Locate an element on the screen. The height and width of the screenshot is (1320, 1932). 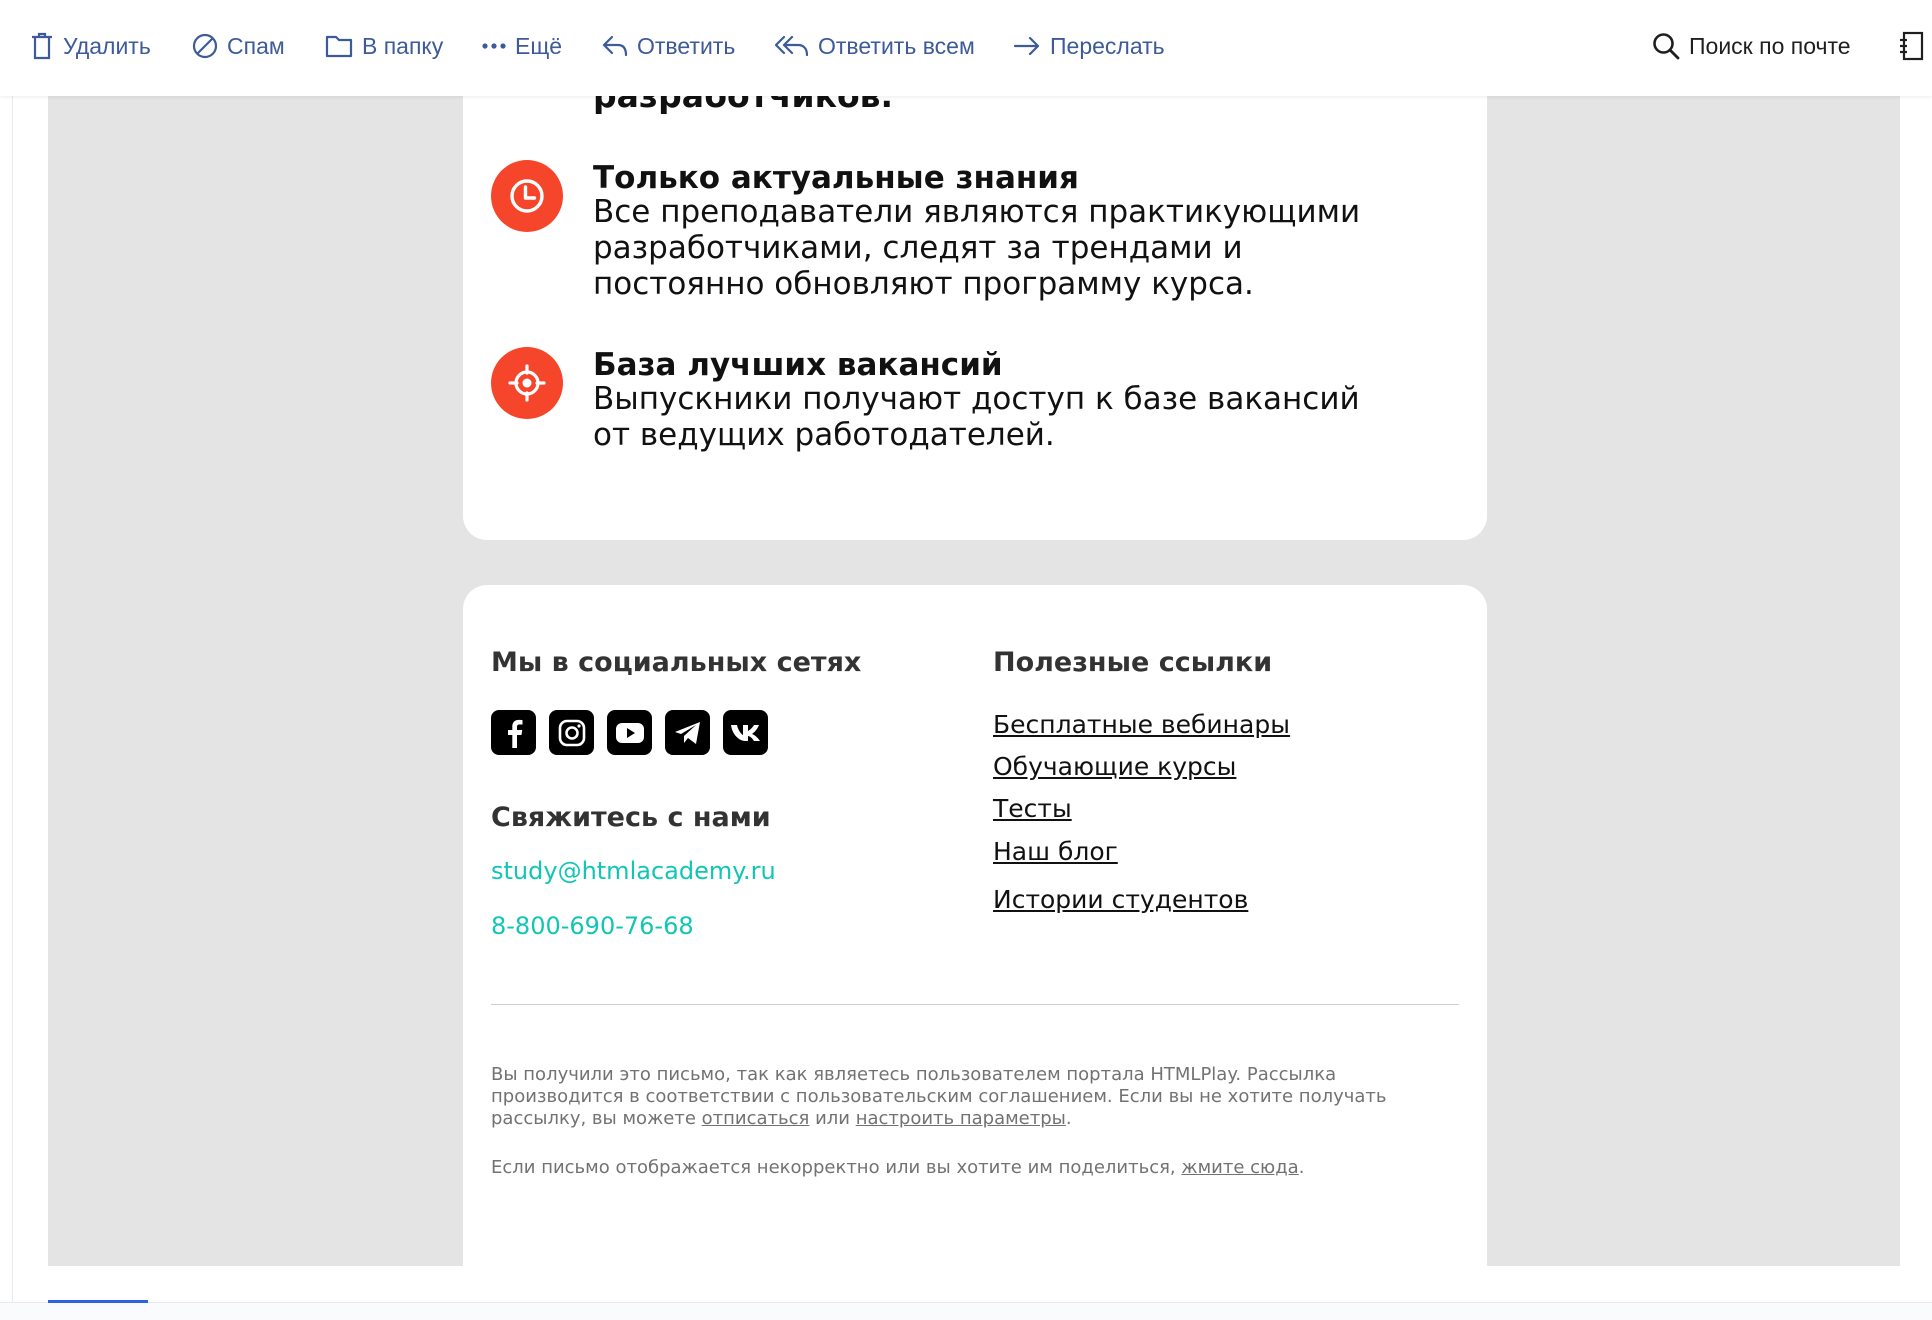
block-icon is located at coordinates (205, 46).